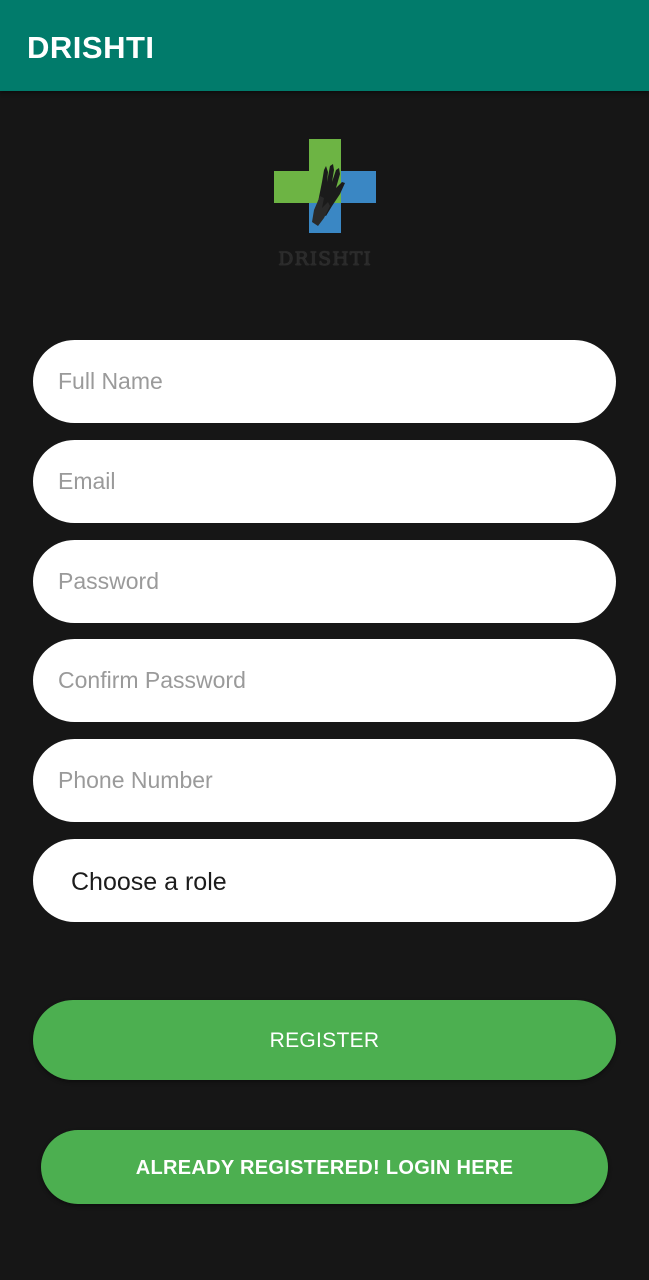 The width and height of the screenshot is (649, 1280). What do you see at coordinates (149, 882) in the screenshot?
I see `role-select-value: Choose a role` at bounding box center [149, 882].